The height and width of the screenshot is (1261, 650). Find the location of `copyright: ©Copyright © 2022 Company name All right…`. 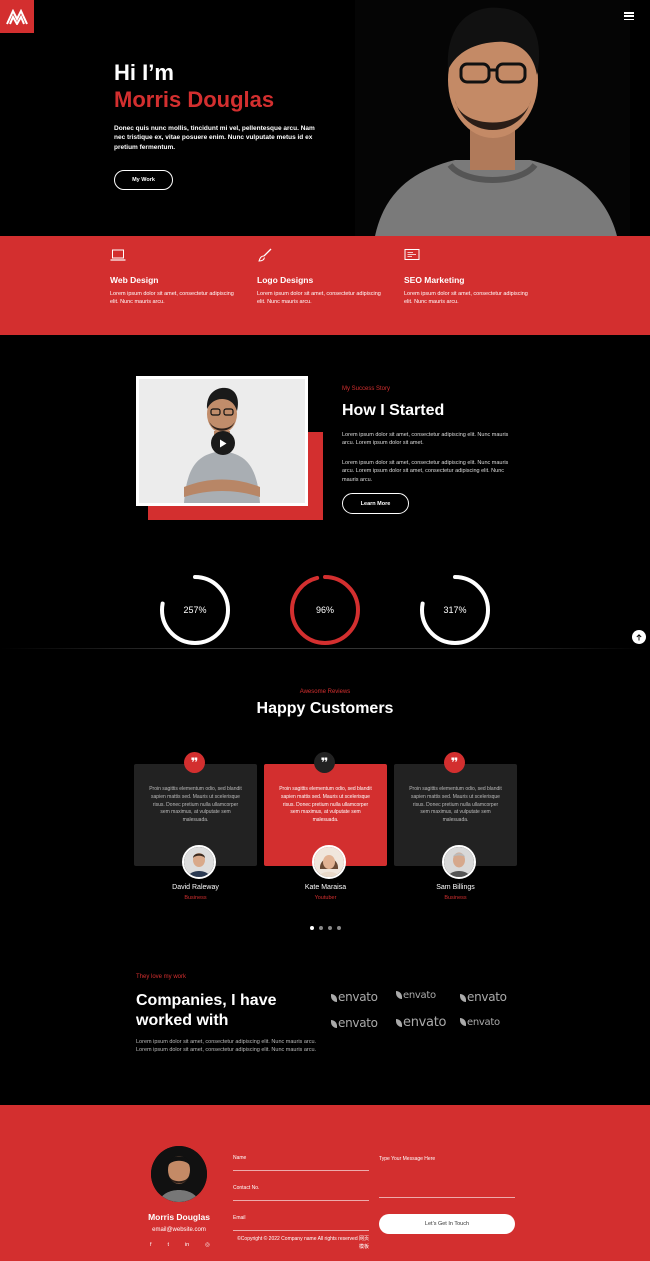

copyright: ©Copyright © 2022 Company name All right… is located at coordinates (303, 1243).